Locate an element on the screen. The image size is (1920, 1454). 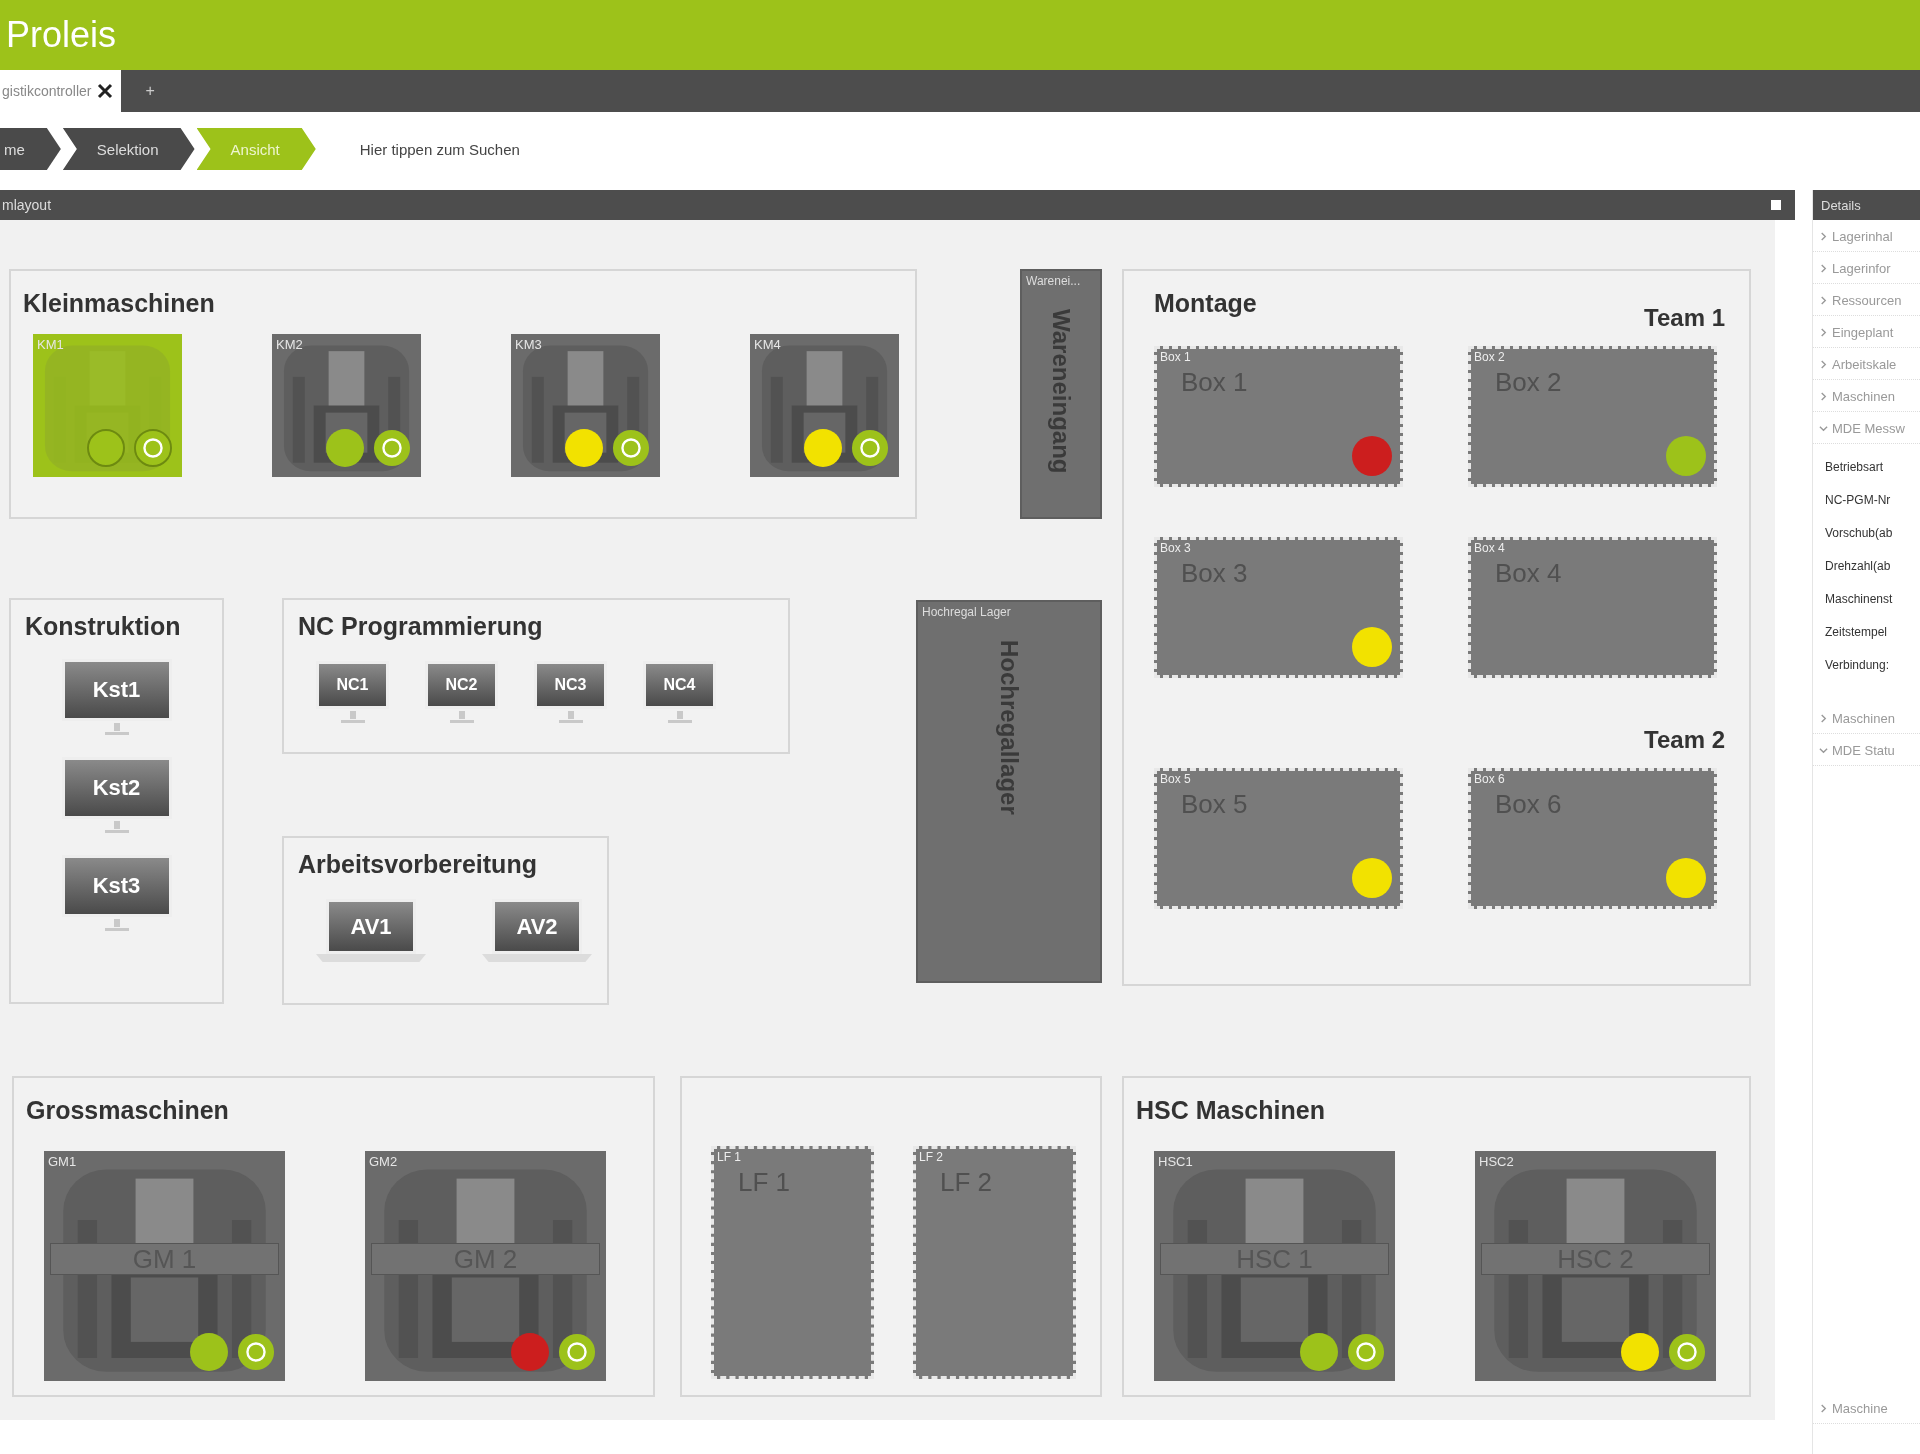
machine-tag: KM3 is located at coordinates (528, 344).